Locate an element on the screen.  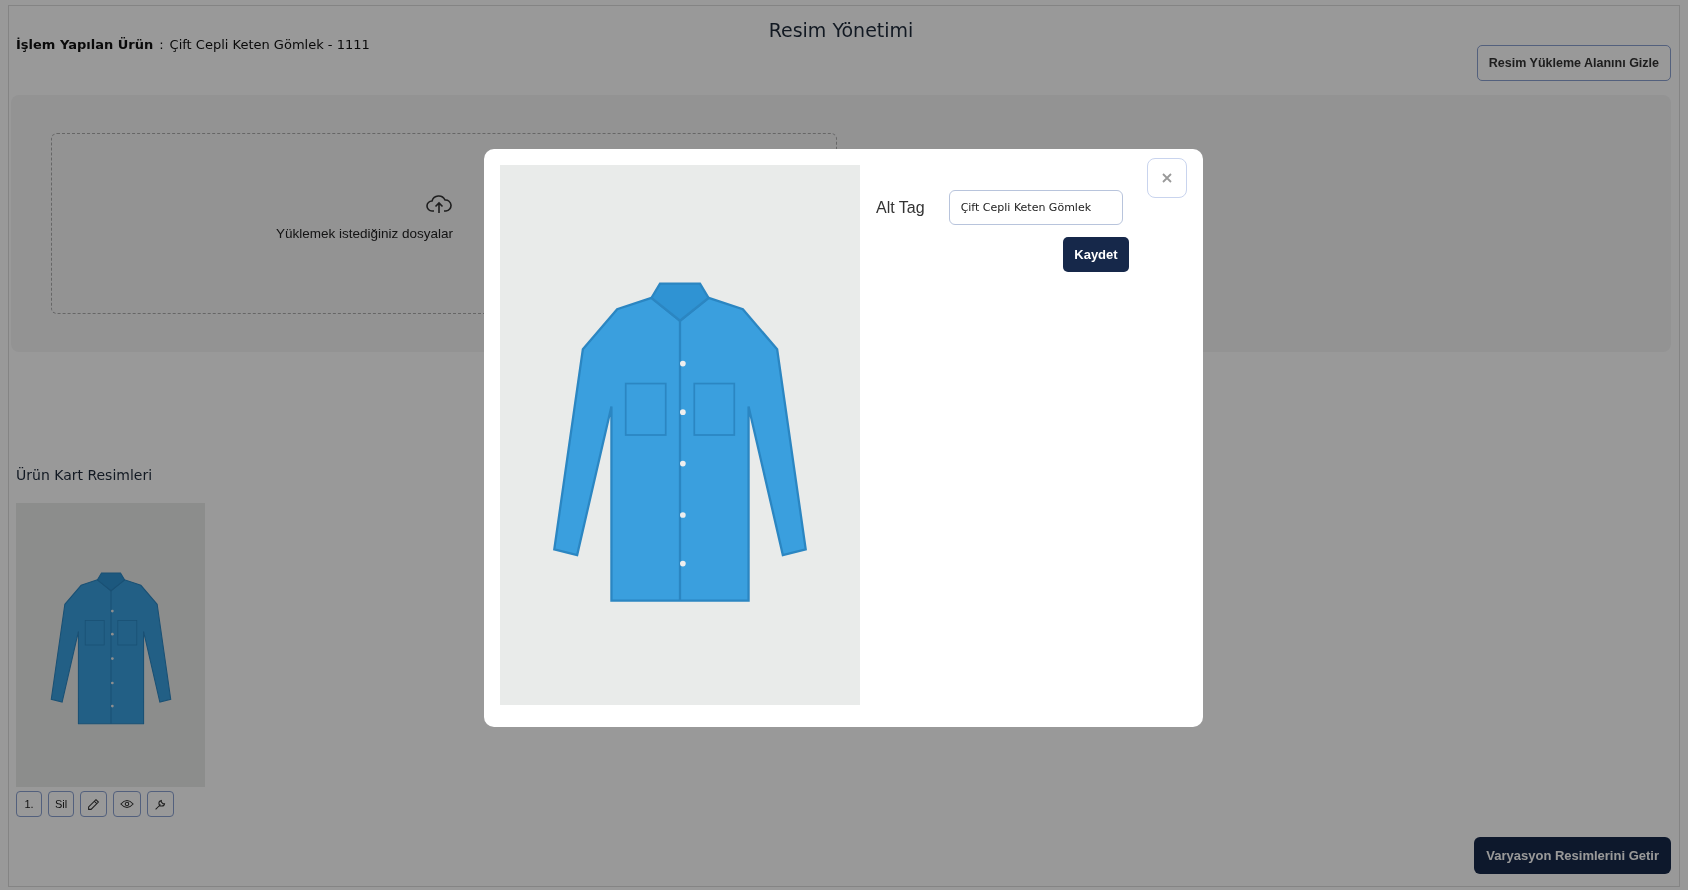
close-button is located at coordinates (1167, 178).